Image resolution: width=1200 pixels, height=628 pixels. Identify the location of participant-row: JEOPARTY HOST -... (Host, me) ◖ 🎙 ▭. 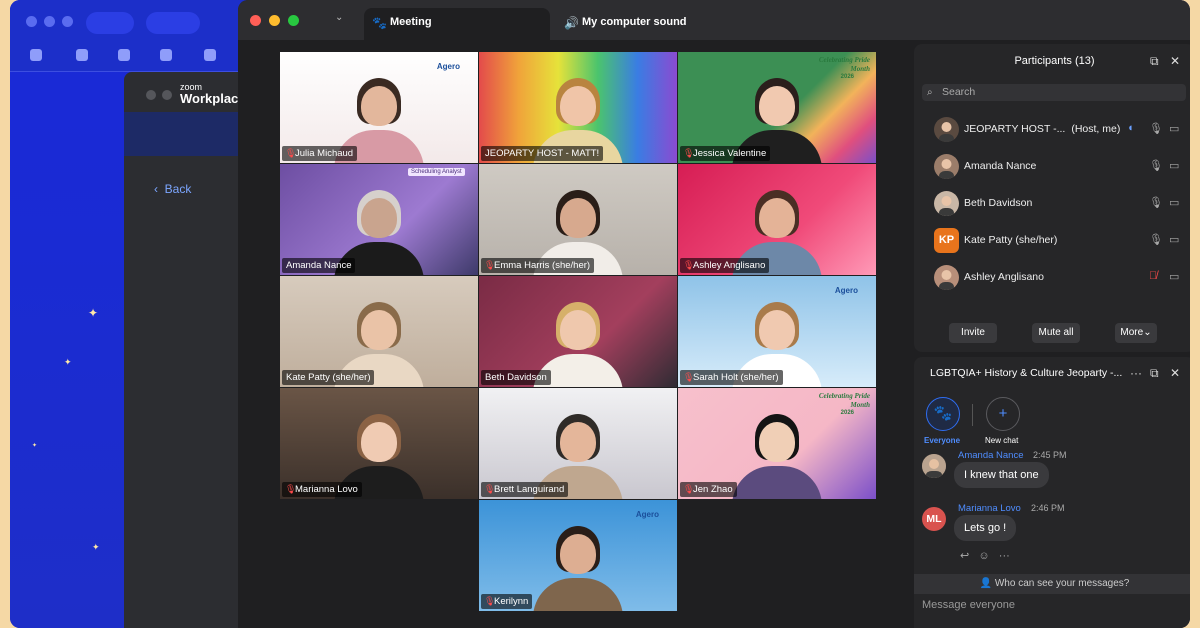
(1052, 130).